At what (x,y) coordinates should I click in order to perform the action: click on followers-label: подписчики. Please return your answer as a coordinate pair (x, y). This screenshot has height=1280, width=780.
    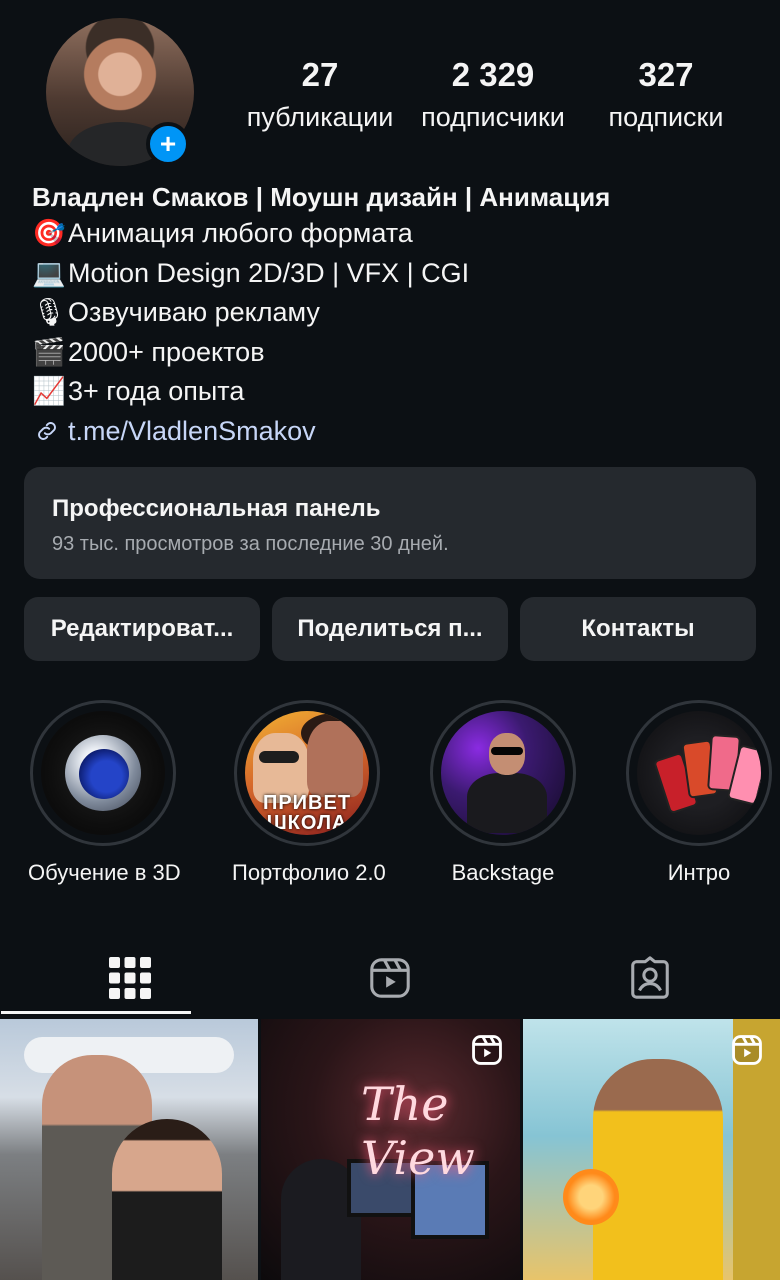
    Looking at the image, I should click on (493, 117).